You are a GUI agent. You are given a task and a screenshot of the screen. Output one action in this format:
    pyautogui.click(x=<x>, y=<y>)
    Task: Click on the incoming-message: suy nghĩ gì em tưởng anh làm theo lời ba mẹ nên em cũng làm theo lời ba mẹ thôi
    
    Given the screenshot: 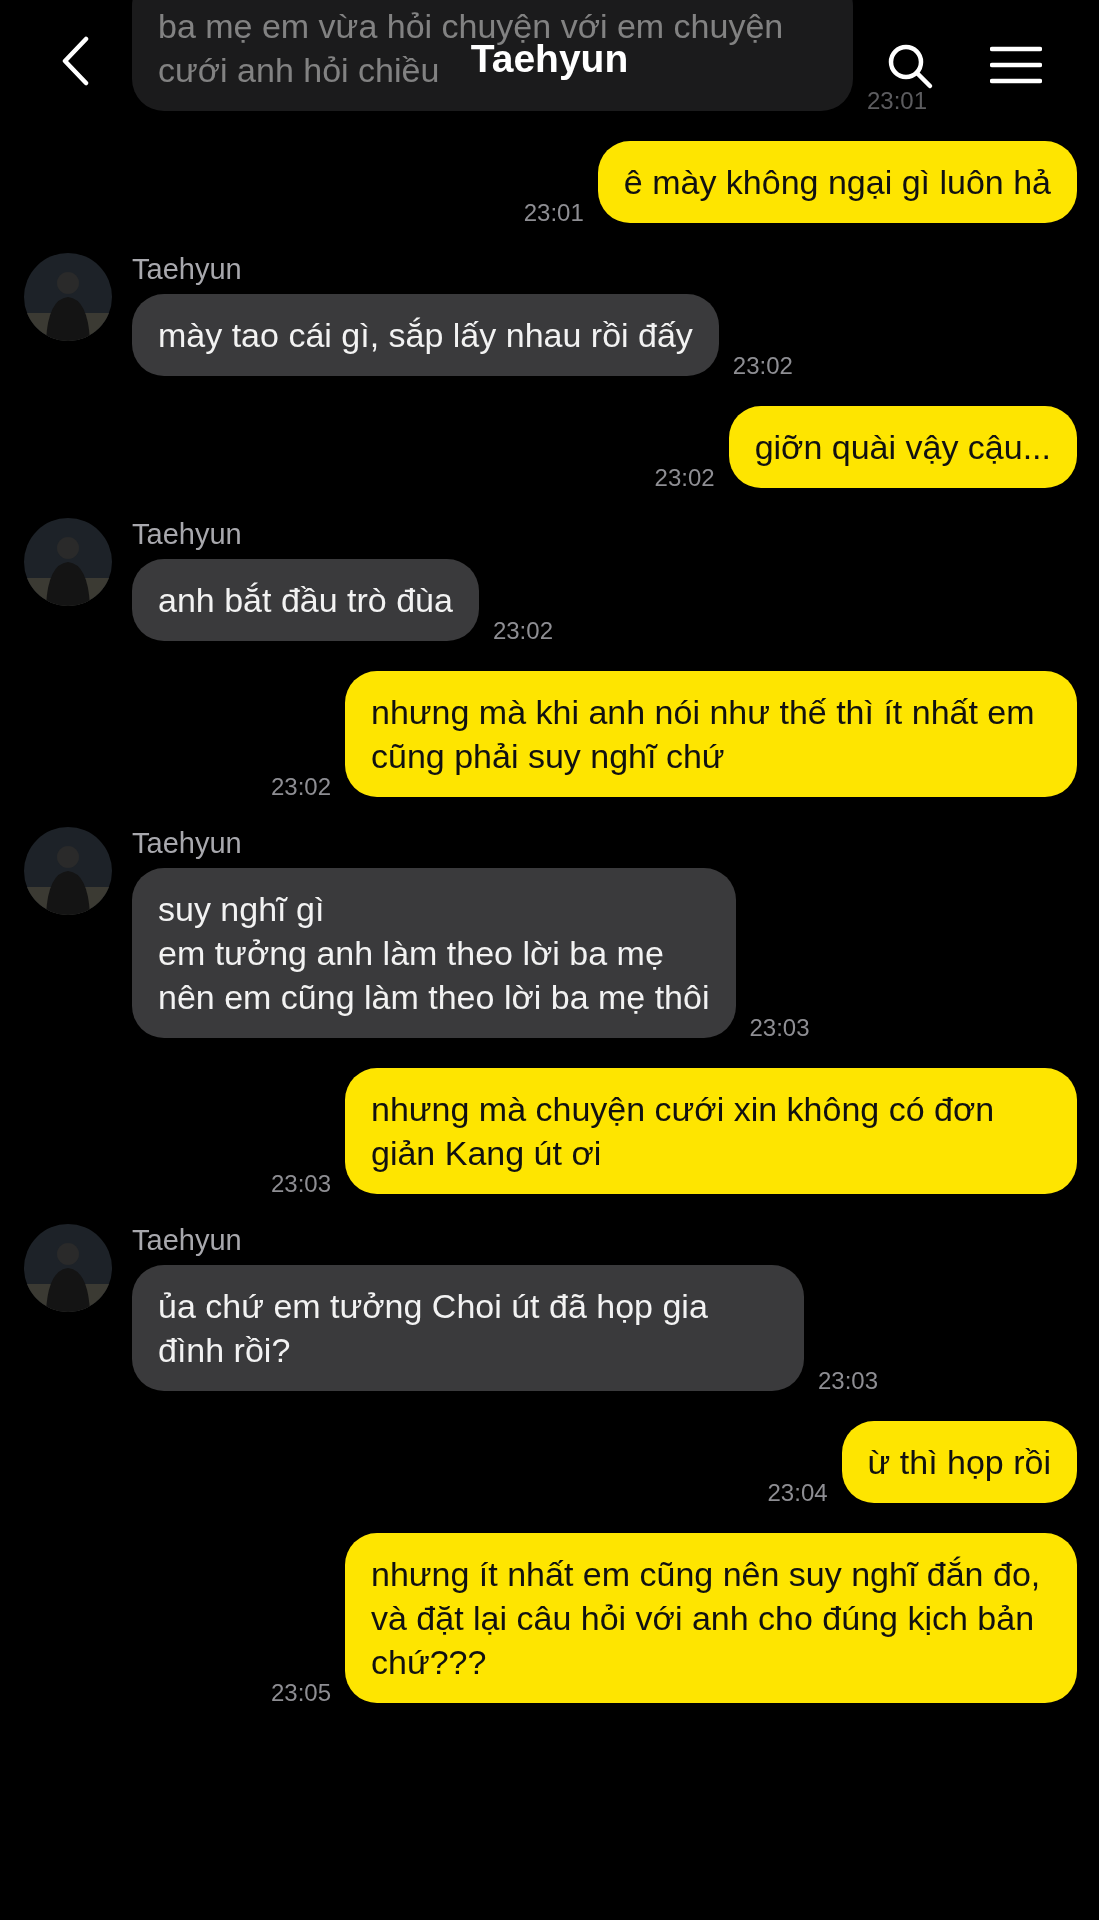 What is the action you would take?
    pyautogui.click(x=434, y=953)
    